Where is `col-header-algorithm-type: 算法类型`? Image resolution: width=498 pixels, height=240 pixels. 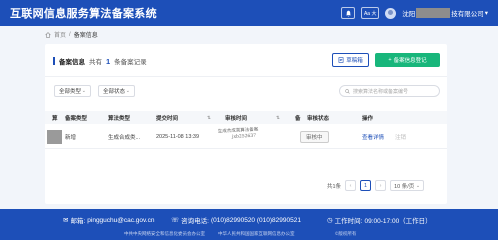 col-header-algorithm-type: 算法类型 is located at coordinates (119, 118).